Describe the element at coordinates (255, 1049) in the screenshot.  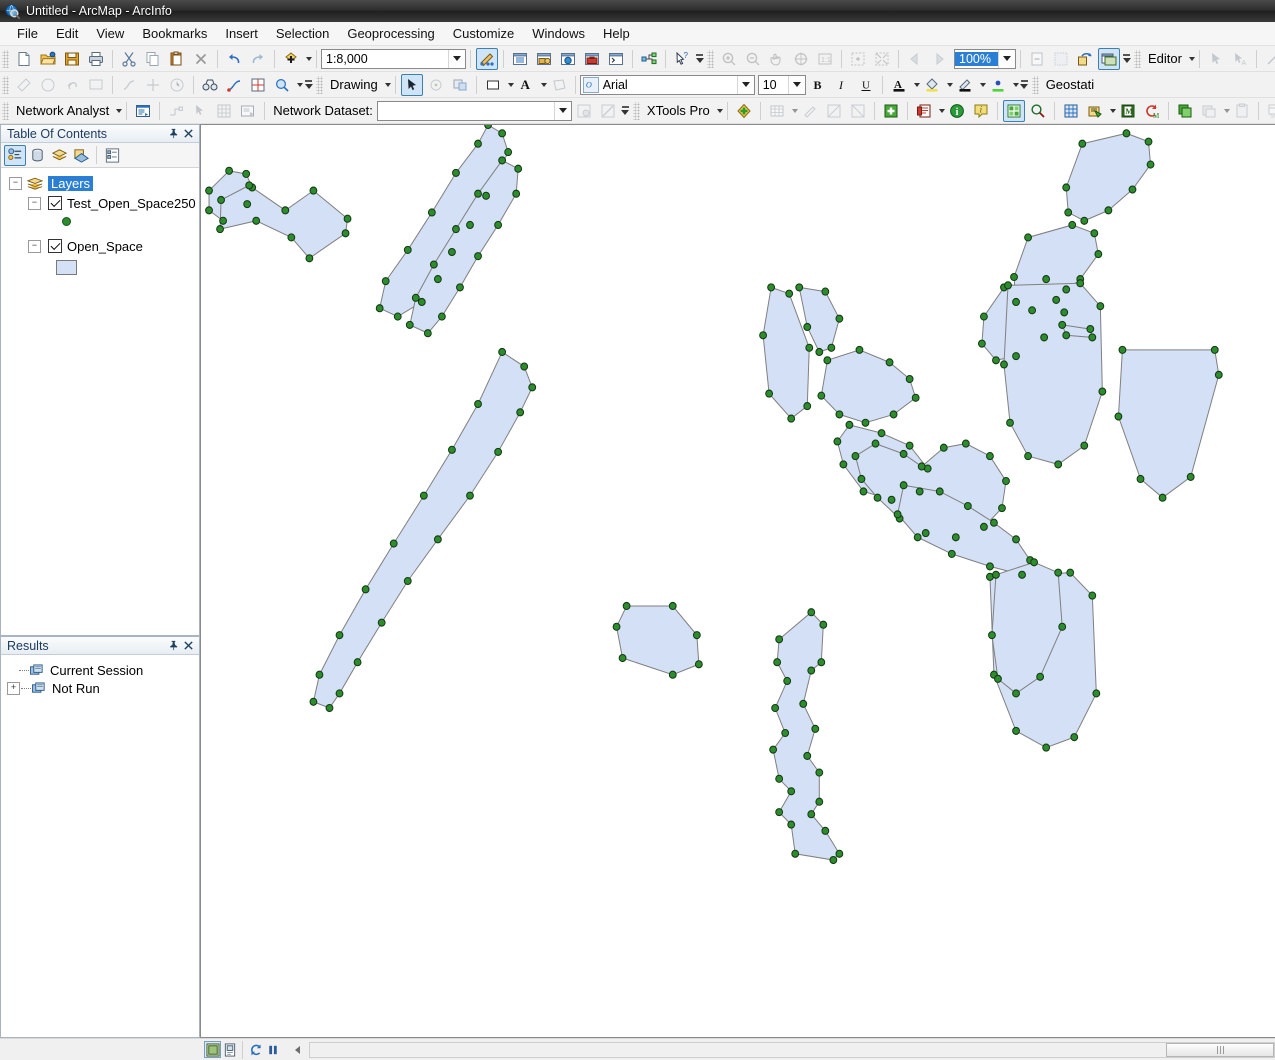
I see `refresh-view-icon` at that location.